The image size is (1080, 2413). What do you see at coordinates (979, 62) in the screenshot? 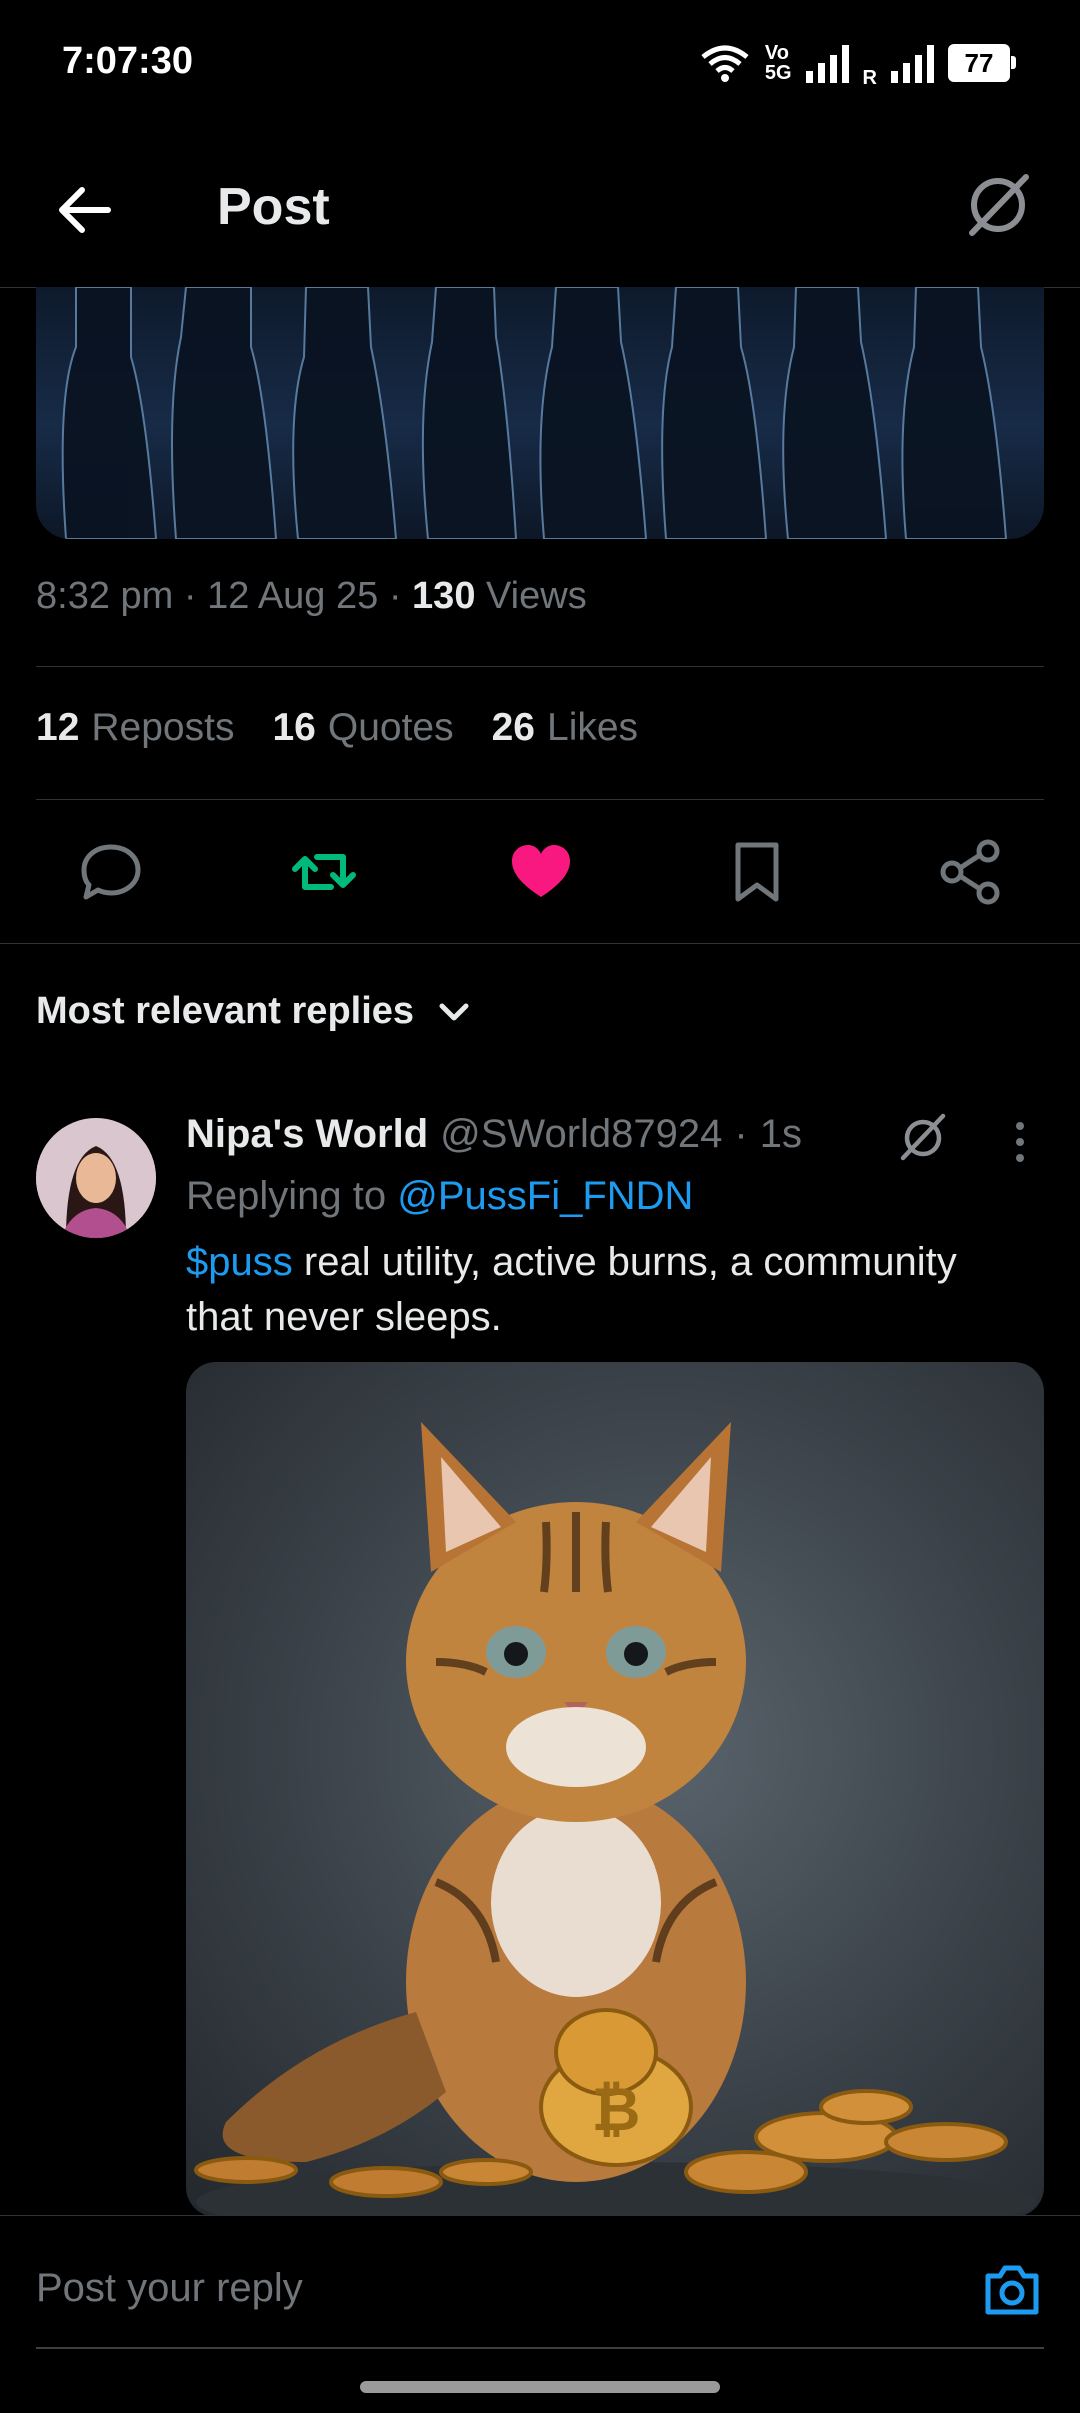
I see `battery-level: 77` at bounding box center [979, 62].